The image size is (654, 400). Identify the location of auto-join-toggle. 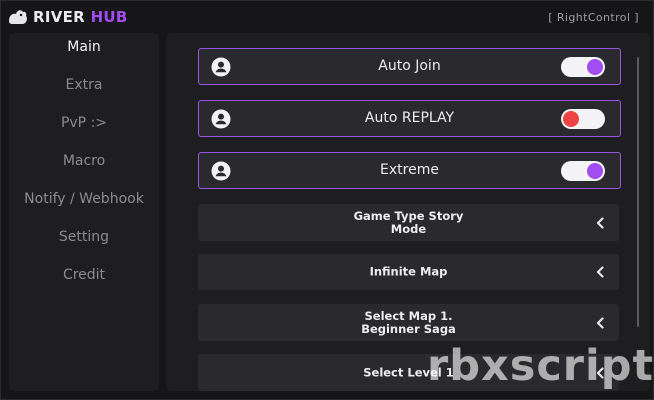
(583, 67).